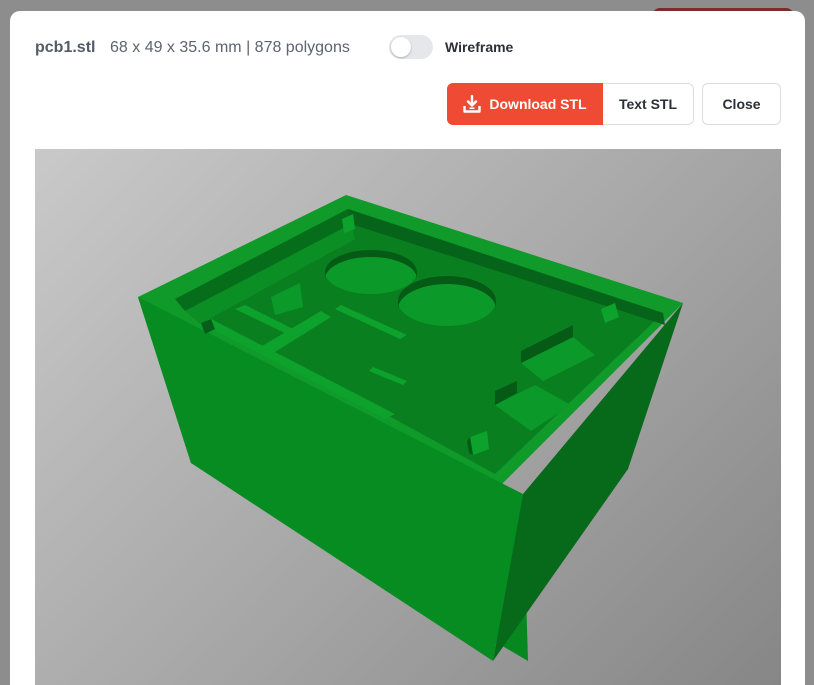 This screenshot has width=814, height=685. What do you see at coordinates (230, 47) in the screenshot?
I see `model-info: 68 x 49 x 35.6 mm | 878 polygons` at bounding box center [230, 47].